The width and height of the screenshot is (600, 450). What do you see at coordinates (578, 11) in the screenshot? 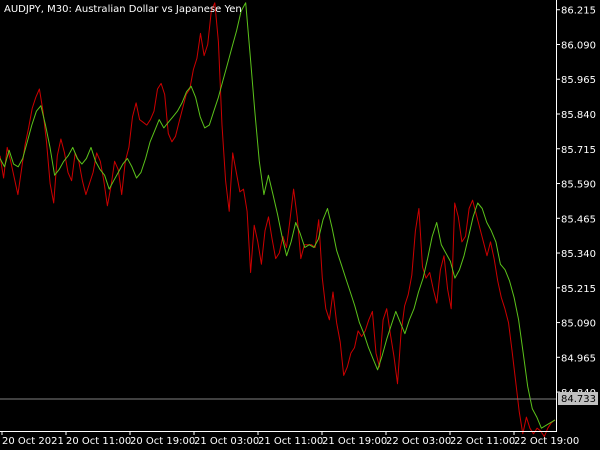
I see `y-tick-label: 86.215` at bounding box center [578, 11].